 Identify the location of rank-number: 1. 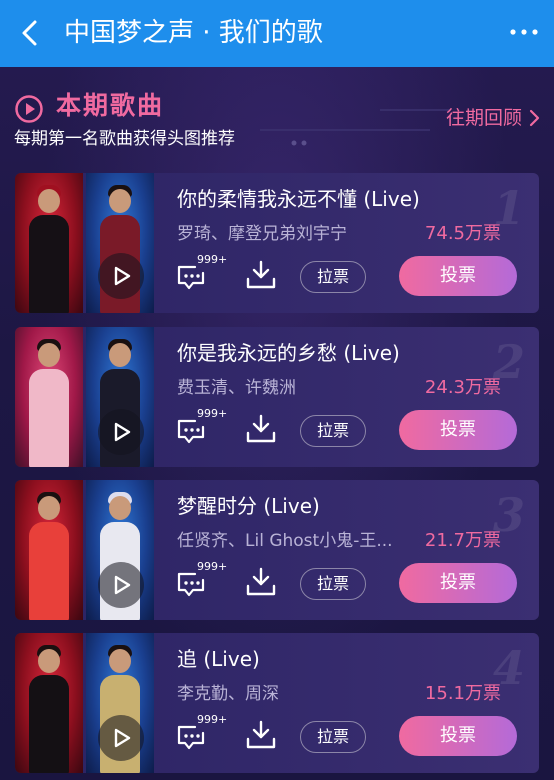
(508, 208).